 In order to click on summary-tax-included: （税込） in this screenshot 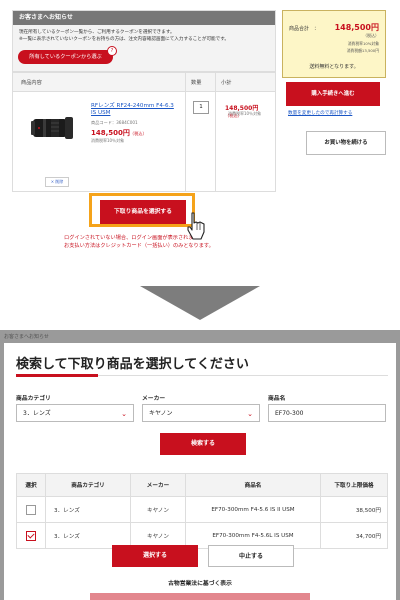, I will do `click(371, 35)`.